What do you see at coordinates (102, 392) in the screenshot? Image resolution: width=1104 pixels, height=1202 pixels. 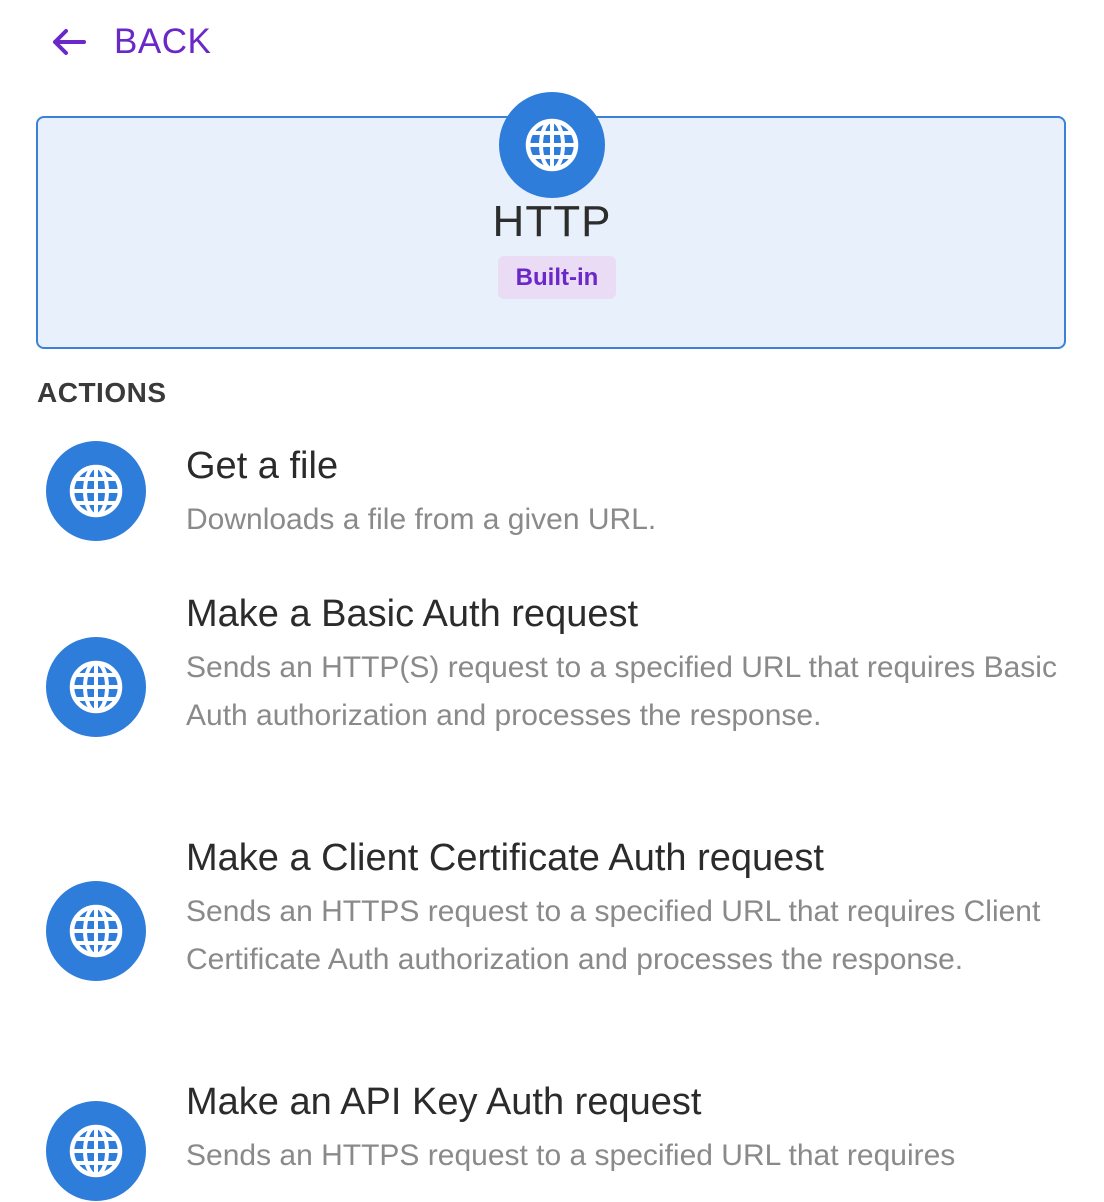 I see `actions-section-heading: ACTIONS` at bounding box center [102, 392].